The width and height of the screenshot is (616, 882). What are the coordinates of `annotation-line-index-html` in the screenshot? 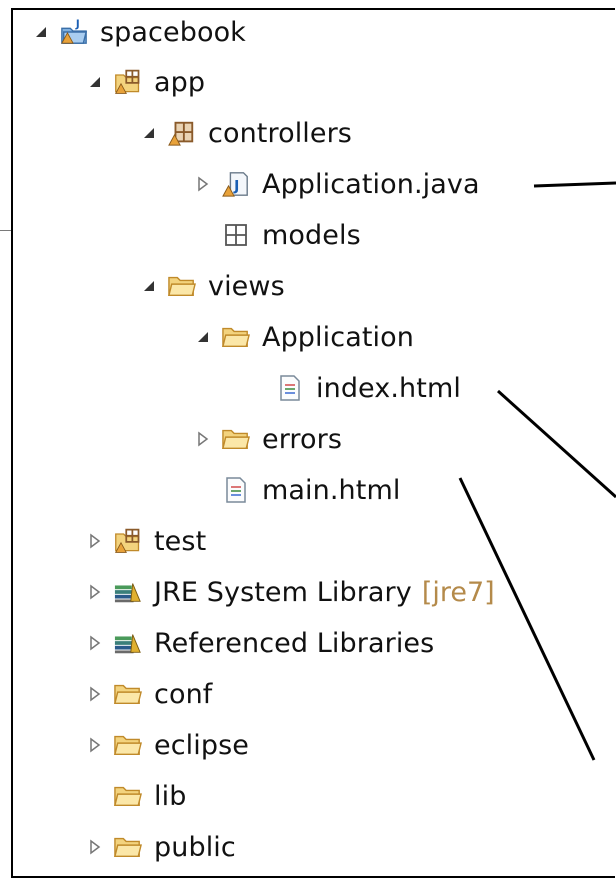 It's located at (556, 444).